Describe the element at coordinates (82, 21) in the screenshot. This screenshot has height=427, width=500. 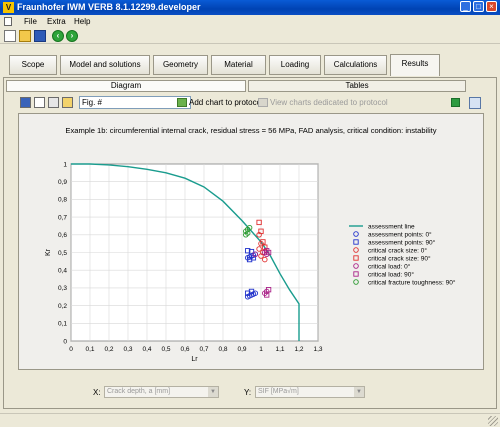
I see `menu-help: Help` at that location.